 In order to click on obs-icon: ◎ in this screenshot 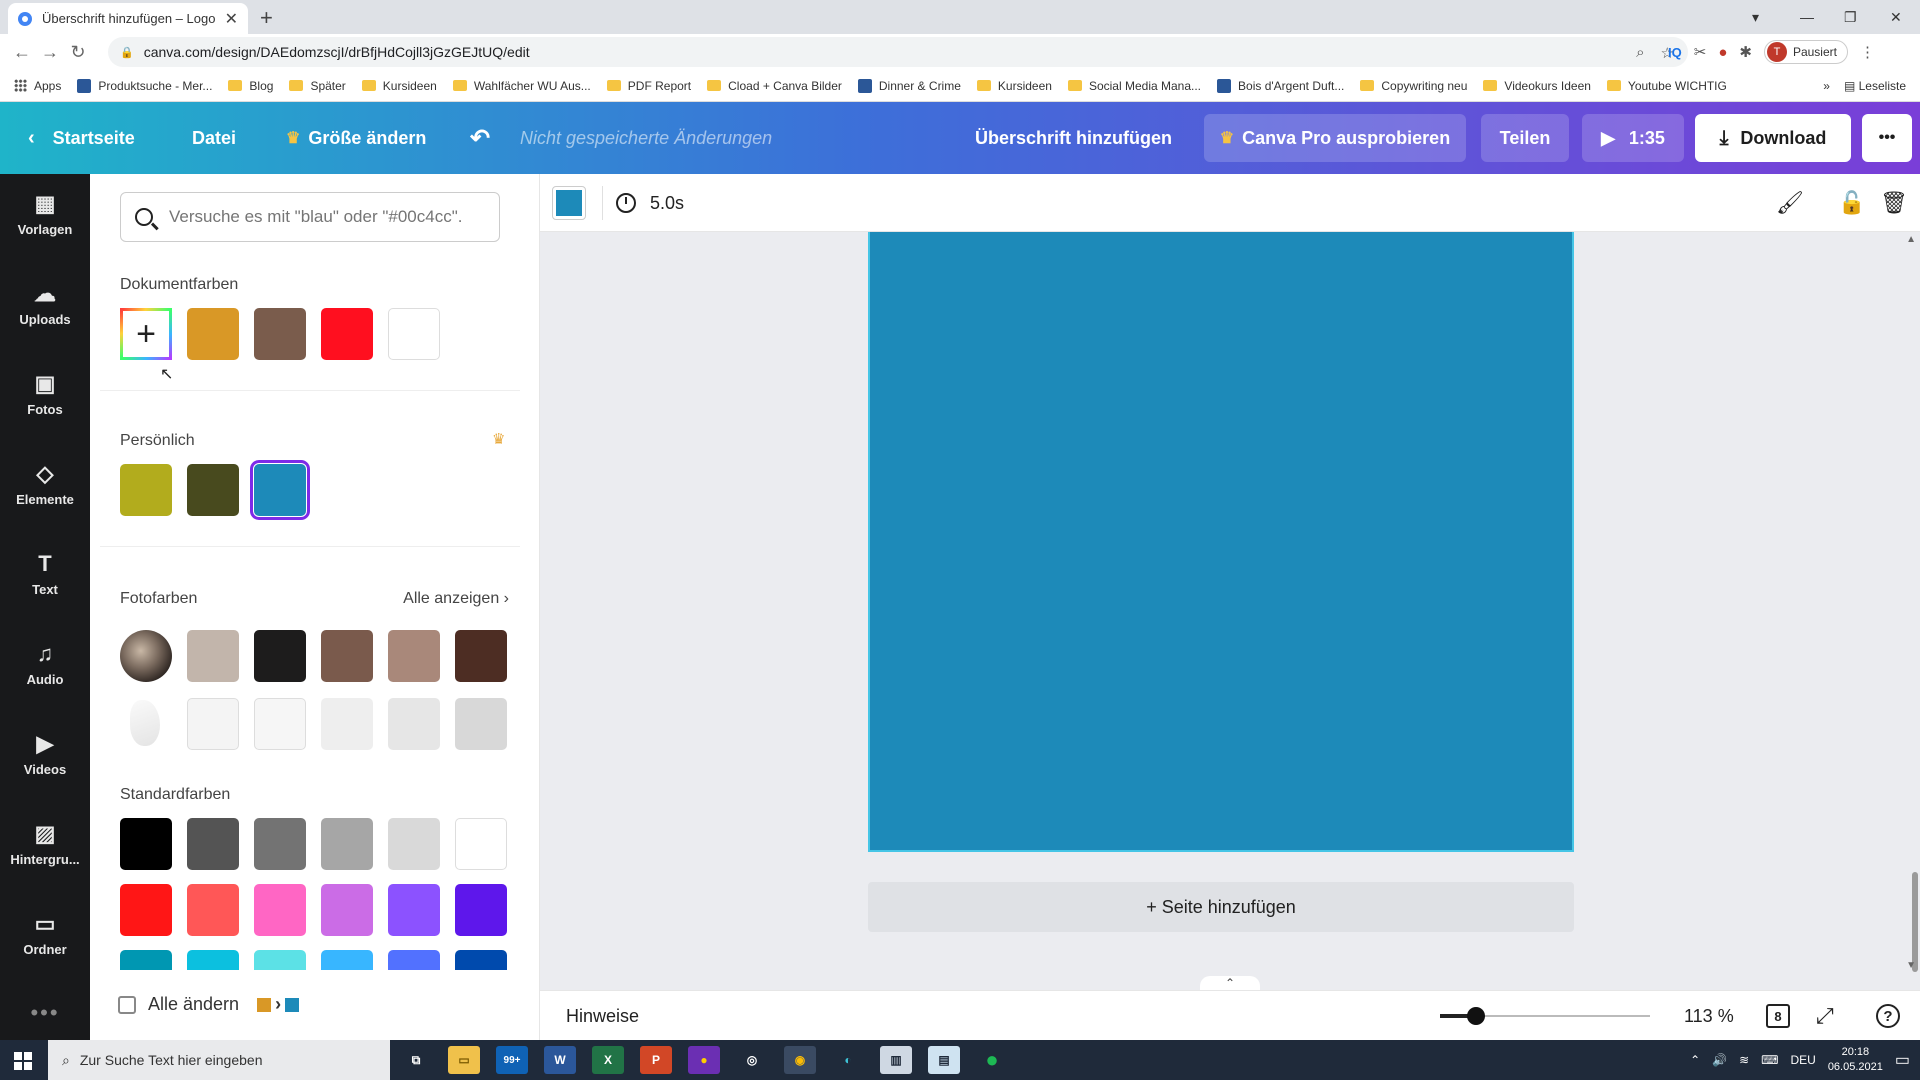, I will do `click(752, 1060)`.